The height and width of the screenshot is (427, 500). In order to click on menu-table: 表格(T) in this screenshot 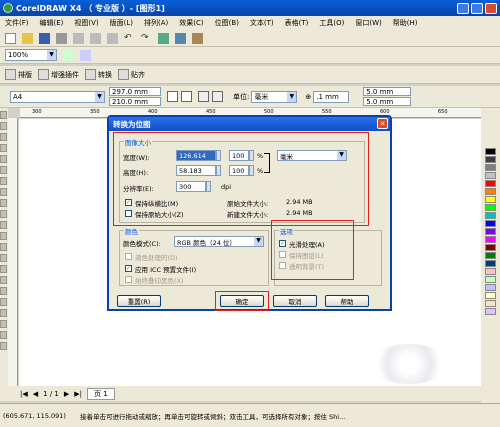, I will do `click(297, 23)`.